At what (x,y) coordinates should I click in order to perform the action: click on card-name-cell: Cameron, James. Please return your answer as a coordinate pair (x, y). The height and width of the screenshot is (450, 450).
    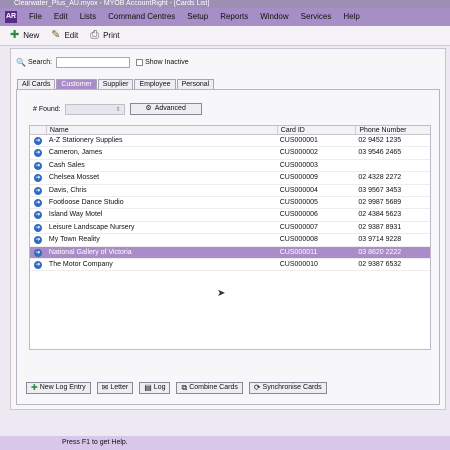
    Looking at the image, I should click on (75, 153).